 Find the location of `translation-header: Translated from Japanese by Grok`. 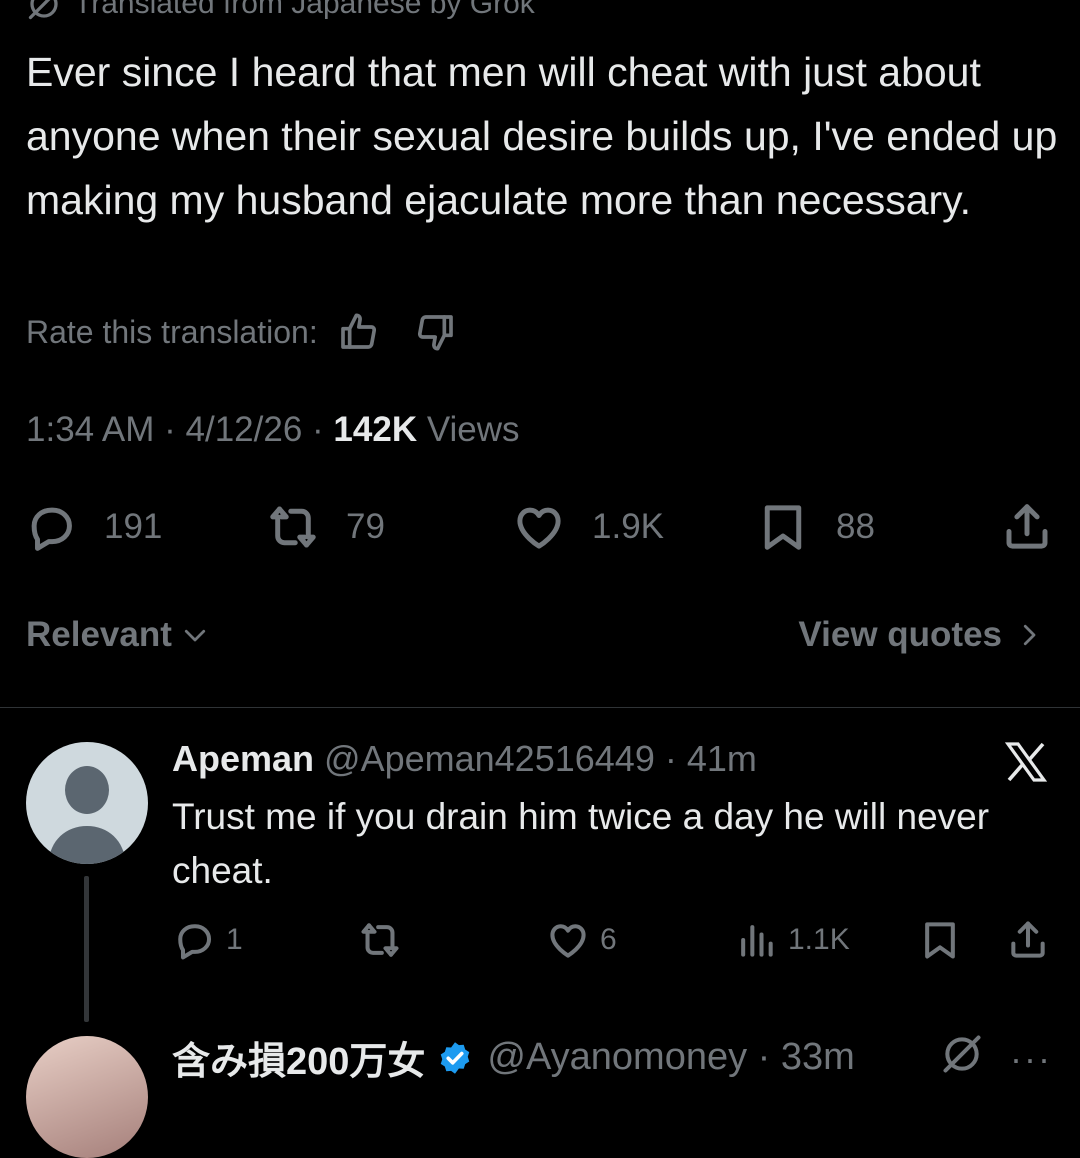

translation-header: Translated from Japanese by Grok is located at coordinates (280, 11).